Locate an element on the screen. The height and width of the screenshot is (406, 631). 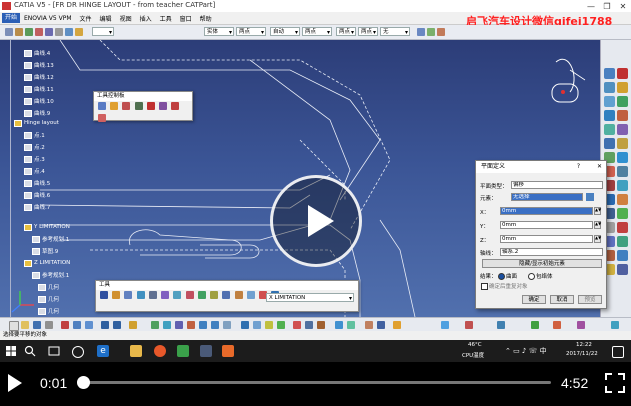
zoom-in-icon is located at coordinates (203, 325).